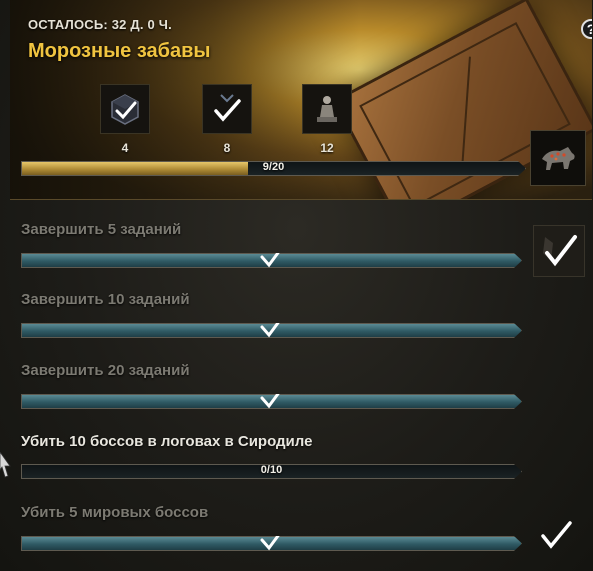 The width and height of the screenshot is (593, 571). Describe the element at coordinates (101, 229) in the screenshot. I see `task-1-label: Завершить 5 заданий` at that location.